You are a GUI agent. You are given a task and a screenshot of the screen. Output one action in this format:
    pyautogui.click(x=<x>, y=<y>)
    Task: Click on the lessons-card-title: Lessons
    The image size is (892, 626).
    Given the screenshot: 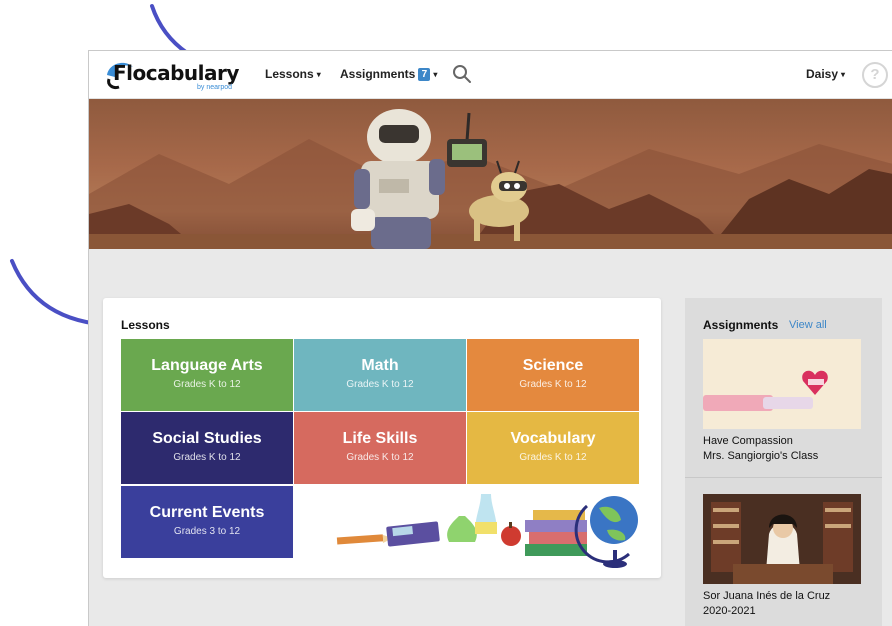 What is the action you would take?
    pyautogui.click(x=145, y=325)
    